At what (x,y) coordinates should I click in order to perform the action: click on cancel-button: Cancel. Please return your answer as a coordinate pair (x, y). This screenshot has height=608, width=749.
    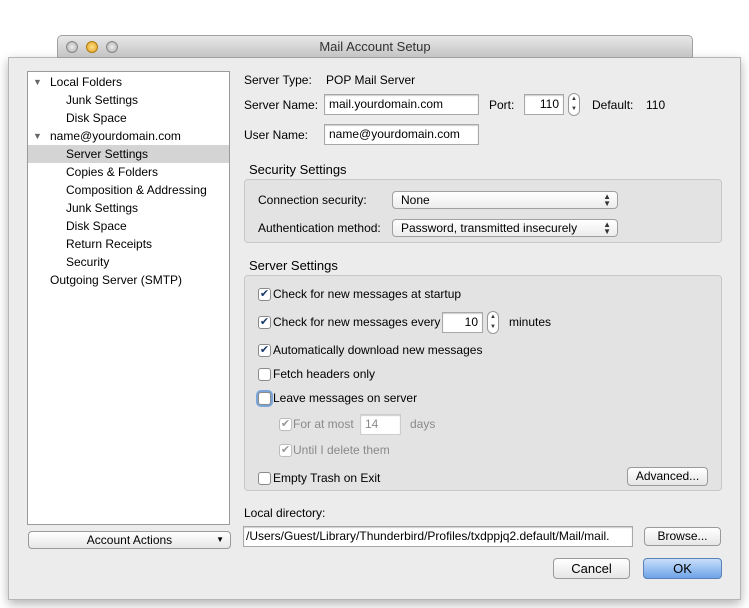
    Looking at the image, I should click on (591, 568).